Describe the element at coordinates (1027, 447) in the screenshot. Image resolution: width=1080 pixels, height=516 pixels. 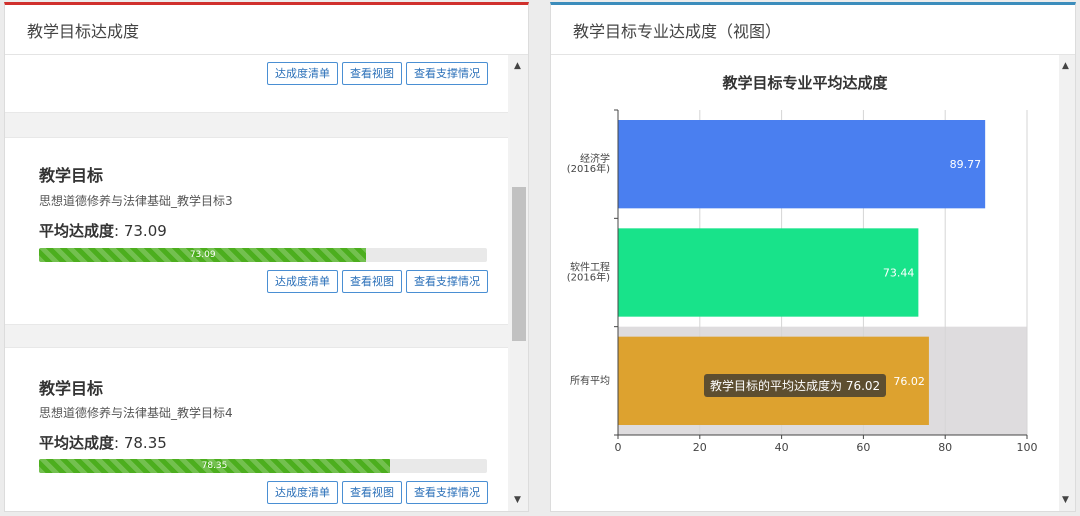
I see `x-tick-label: 100` at that location.